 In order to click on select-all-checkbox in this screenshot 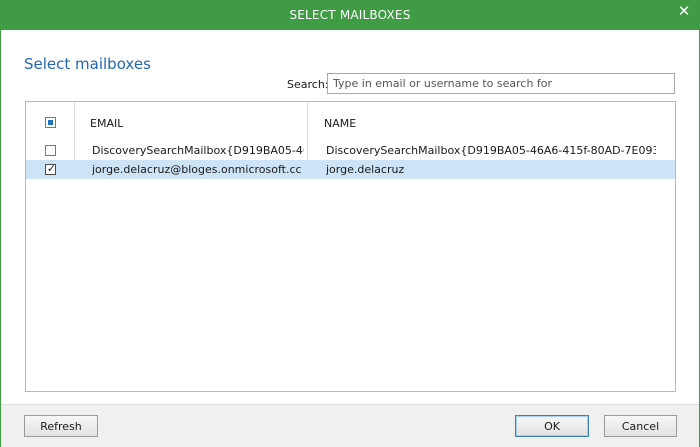, I will do `click(50, 122)`.